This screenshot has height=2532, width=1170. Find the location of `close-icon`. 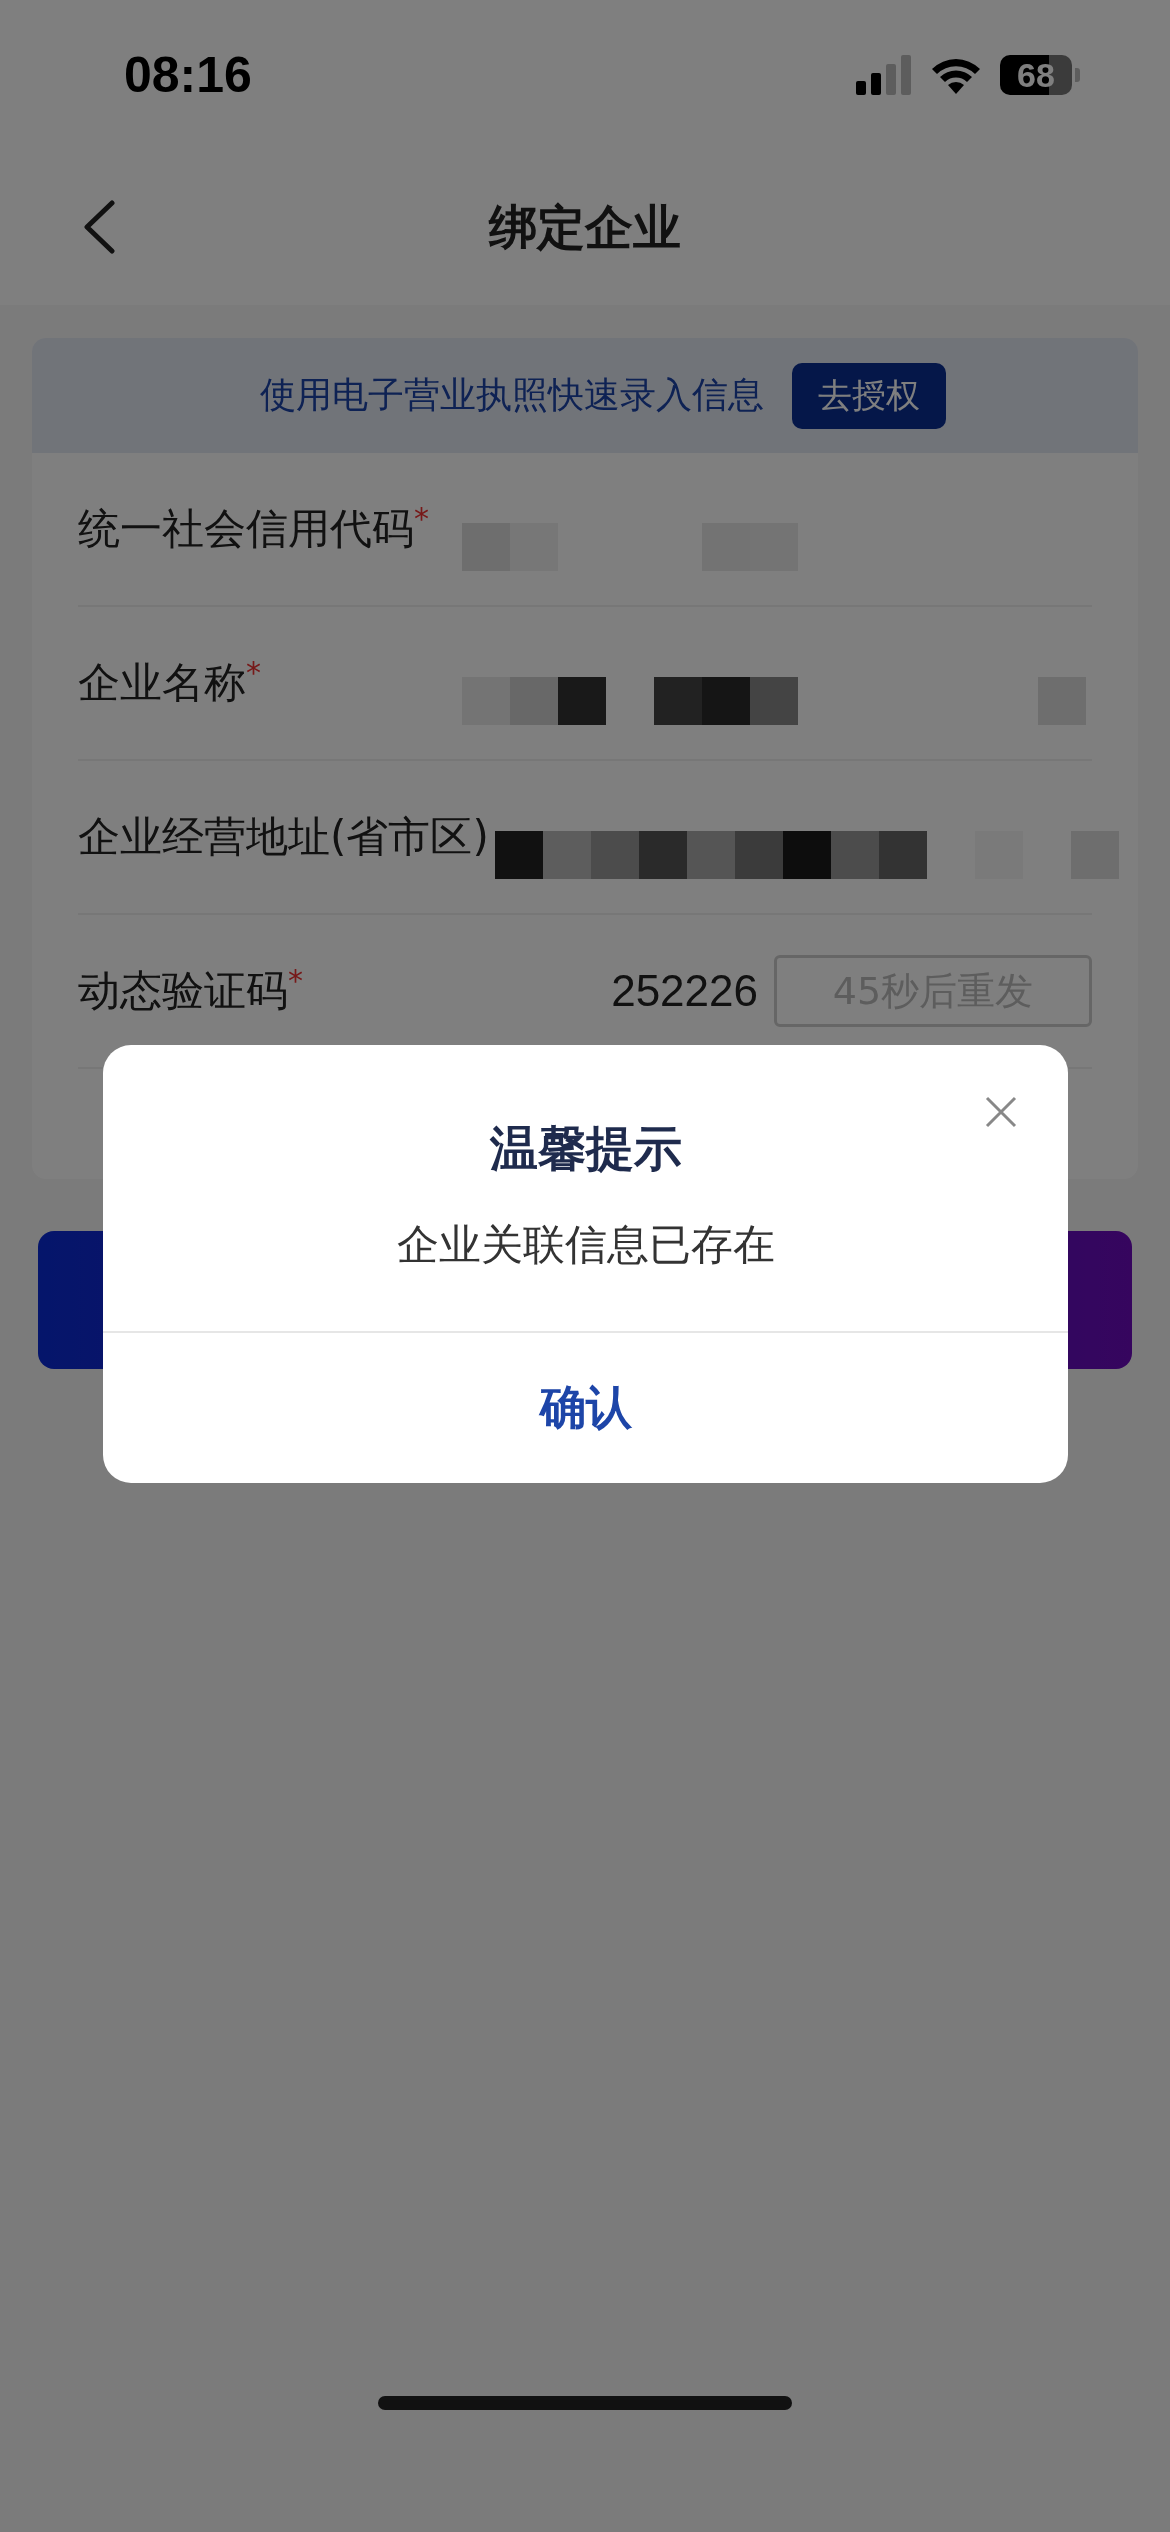

close-icon is located at coordinates (1001, 1112).